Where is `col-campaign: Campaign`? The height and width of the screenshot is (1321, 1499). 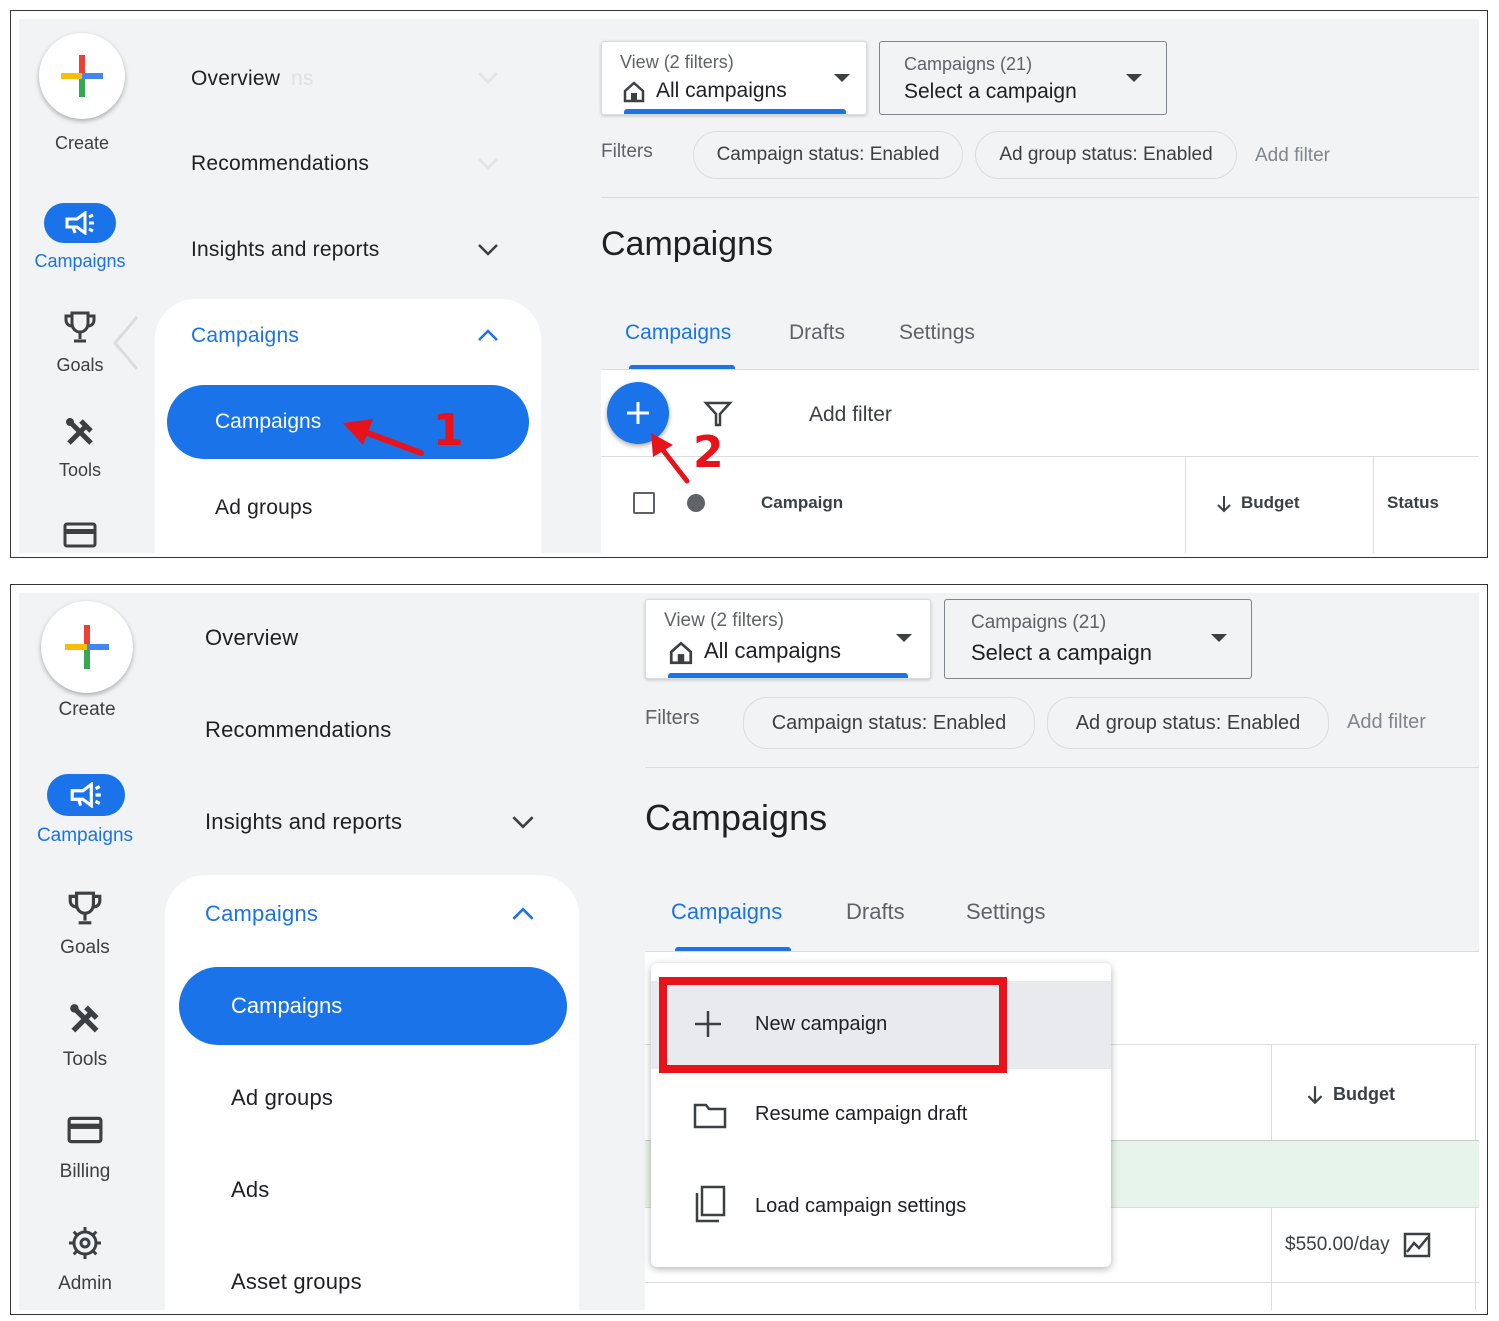 col-campaign: Campaign is located at coordinates (802, 503).